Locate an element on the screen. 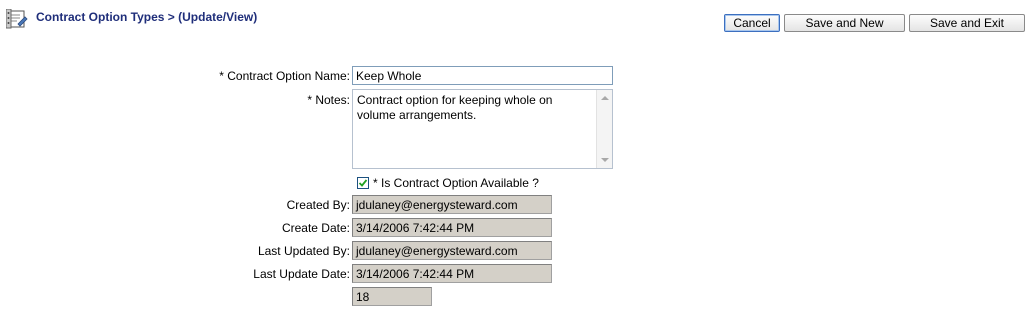  contract-option-name-input: Keep Whole is located at coordinates (482, 75).